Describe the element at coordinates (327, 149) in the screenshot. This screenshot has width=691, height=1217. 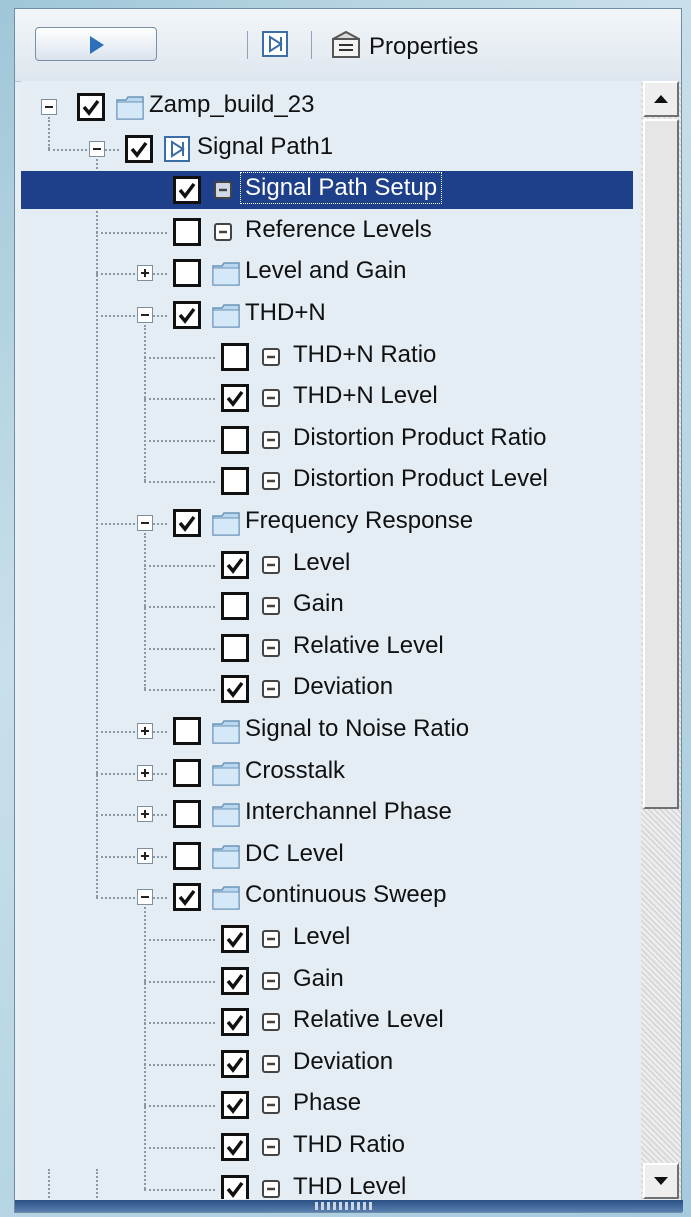
I see `tree-node: Signal Path1` at that location.